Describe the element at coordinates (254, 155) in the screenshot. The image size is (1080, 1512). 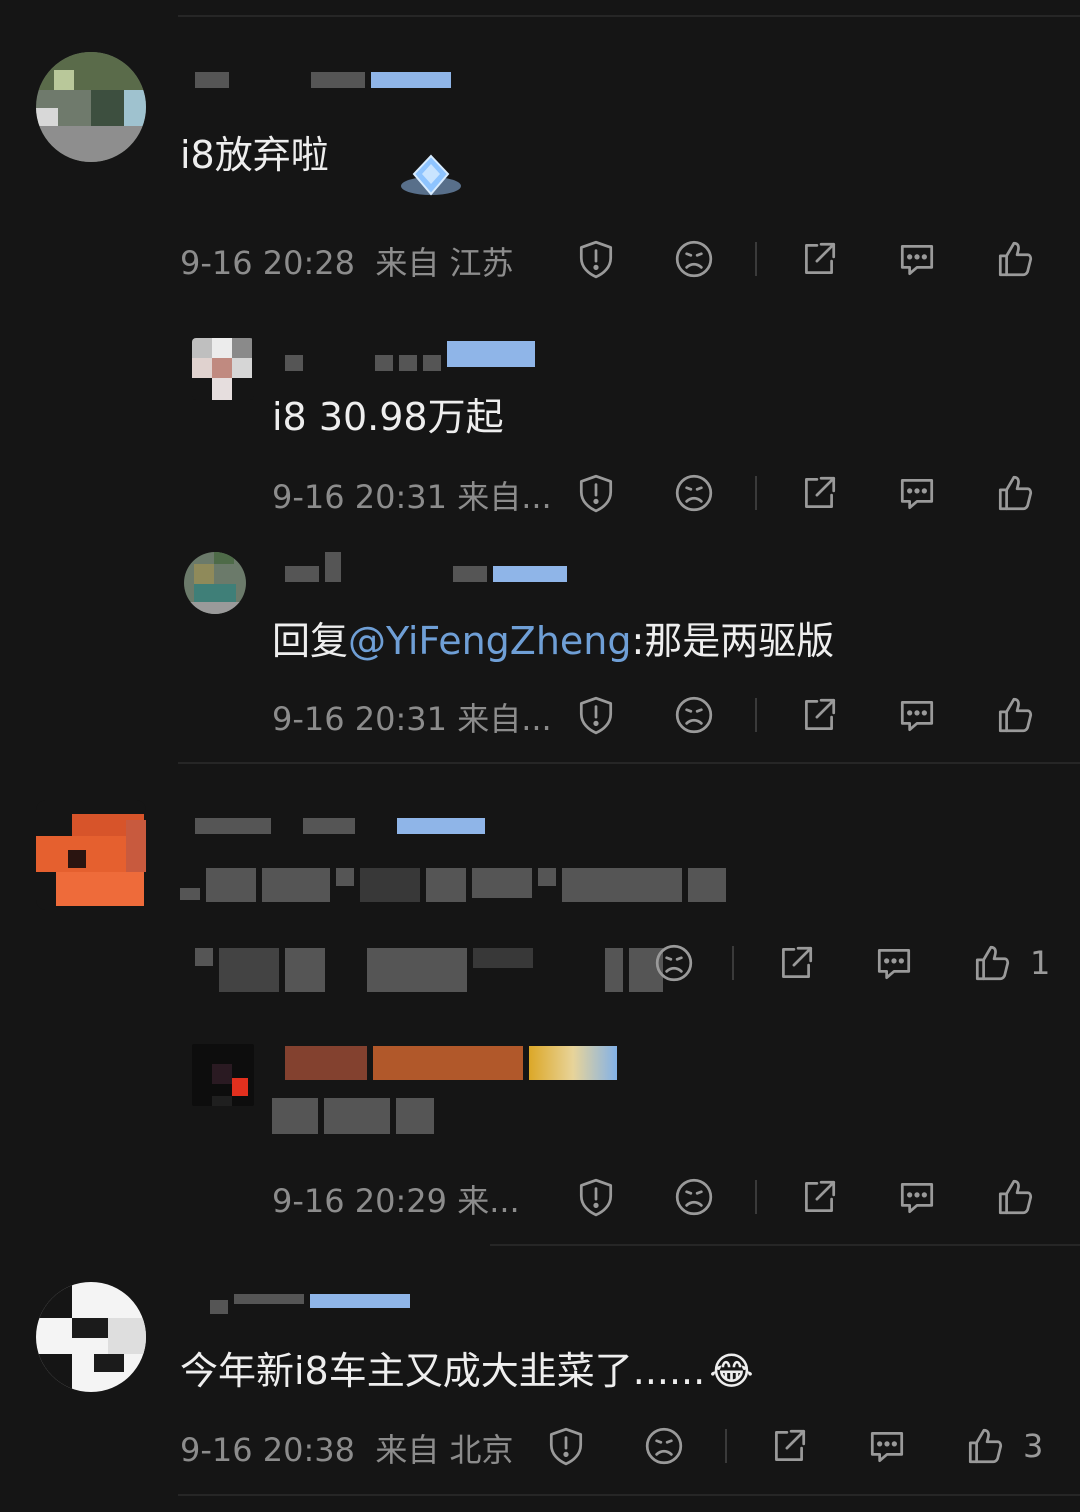
I see `comment-text: i8放弃啦` at that location.